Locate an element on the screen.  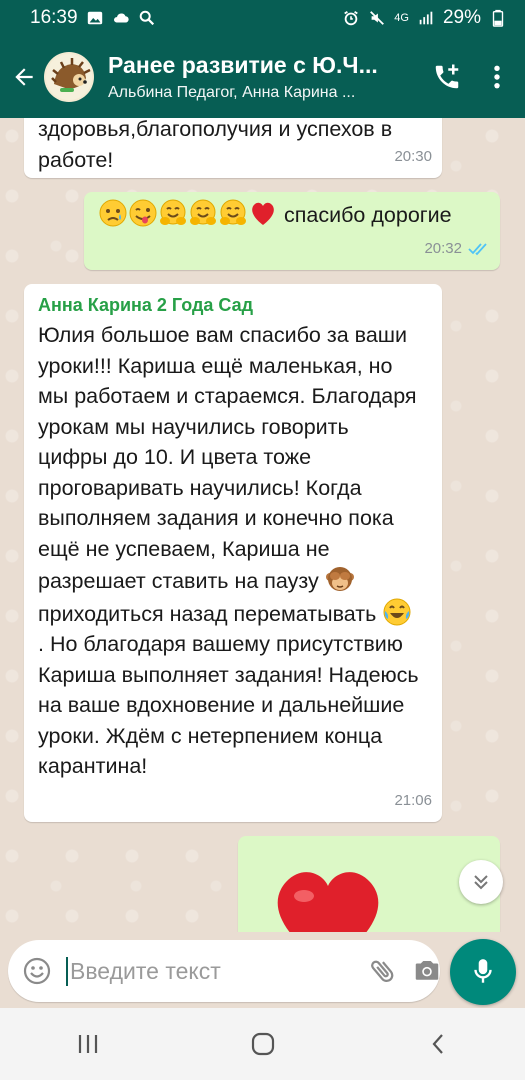
cloud-icon is located at coordinates (121, 18).